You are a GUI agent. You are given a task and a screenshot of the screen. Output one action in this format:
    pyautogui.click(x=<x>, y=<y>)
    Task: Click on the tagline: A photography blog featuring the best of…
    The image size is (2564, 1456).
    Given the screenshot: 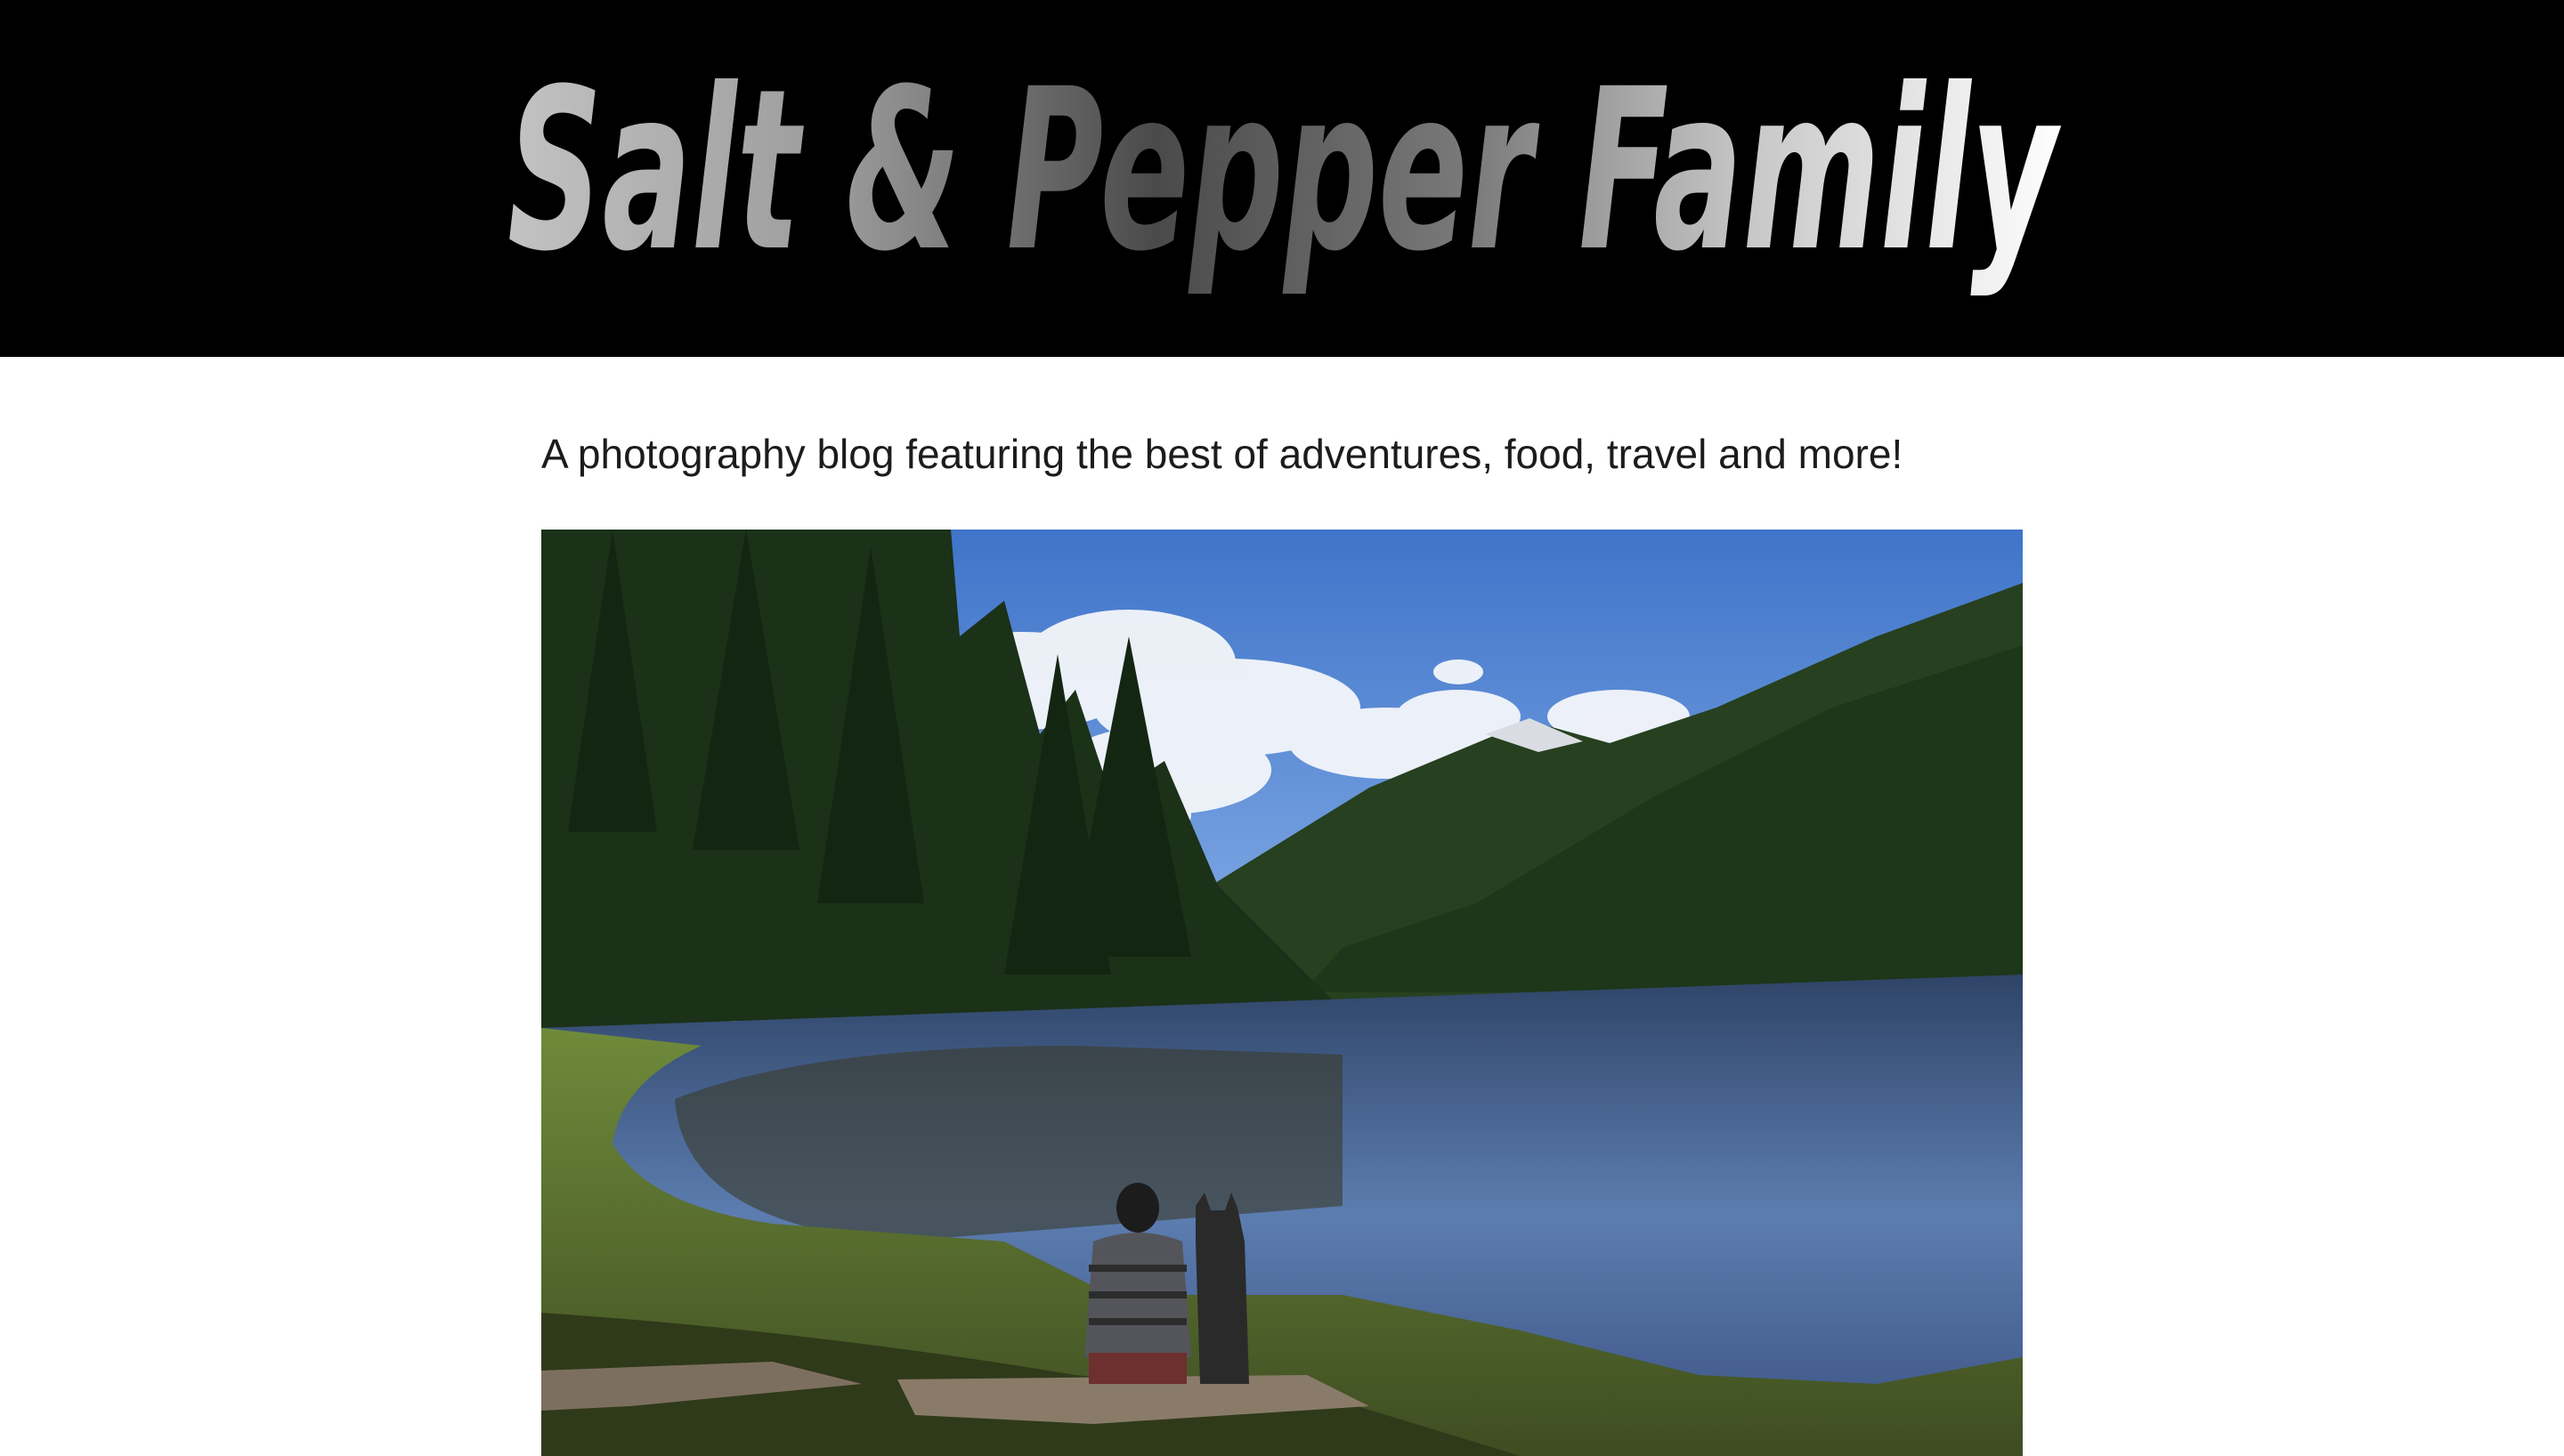 What is the action you would take?
    pyautogui.click(x=1222, y=454)
    